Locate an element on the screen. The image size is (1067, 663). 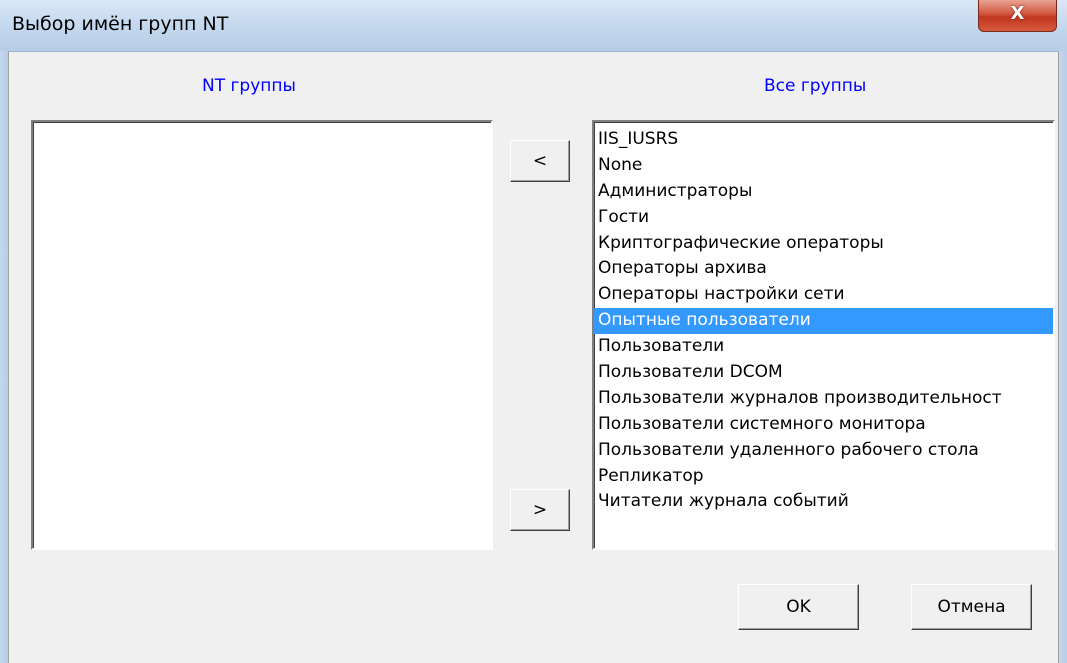
title-bar: Выбор имён групп NT X is located at coordinates (533, 26).